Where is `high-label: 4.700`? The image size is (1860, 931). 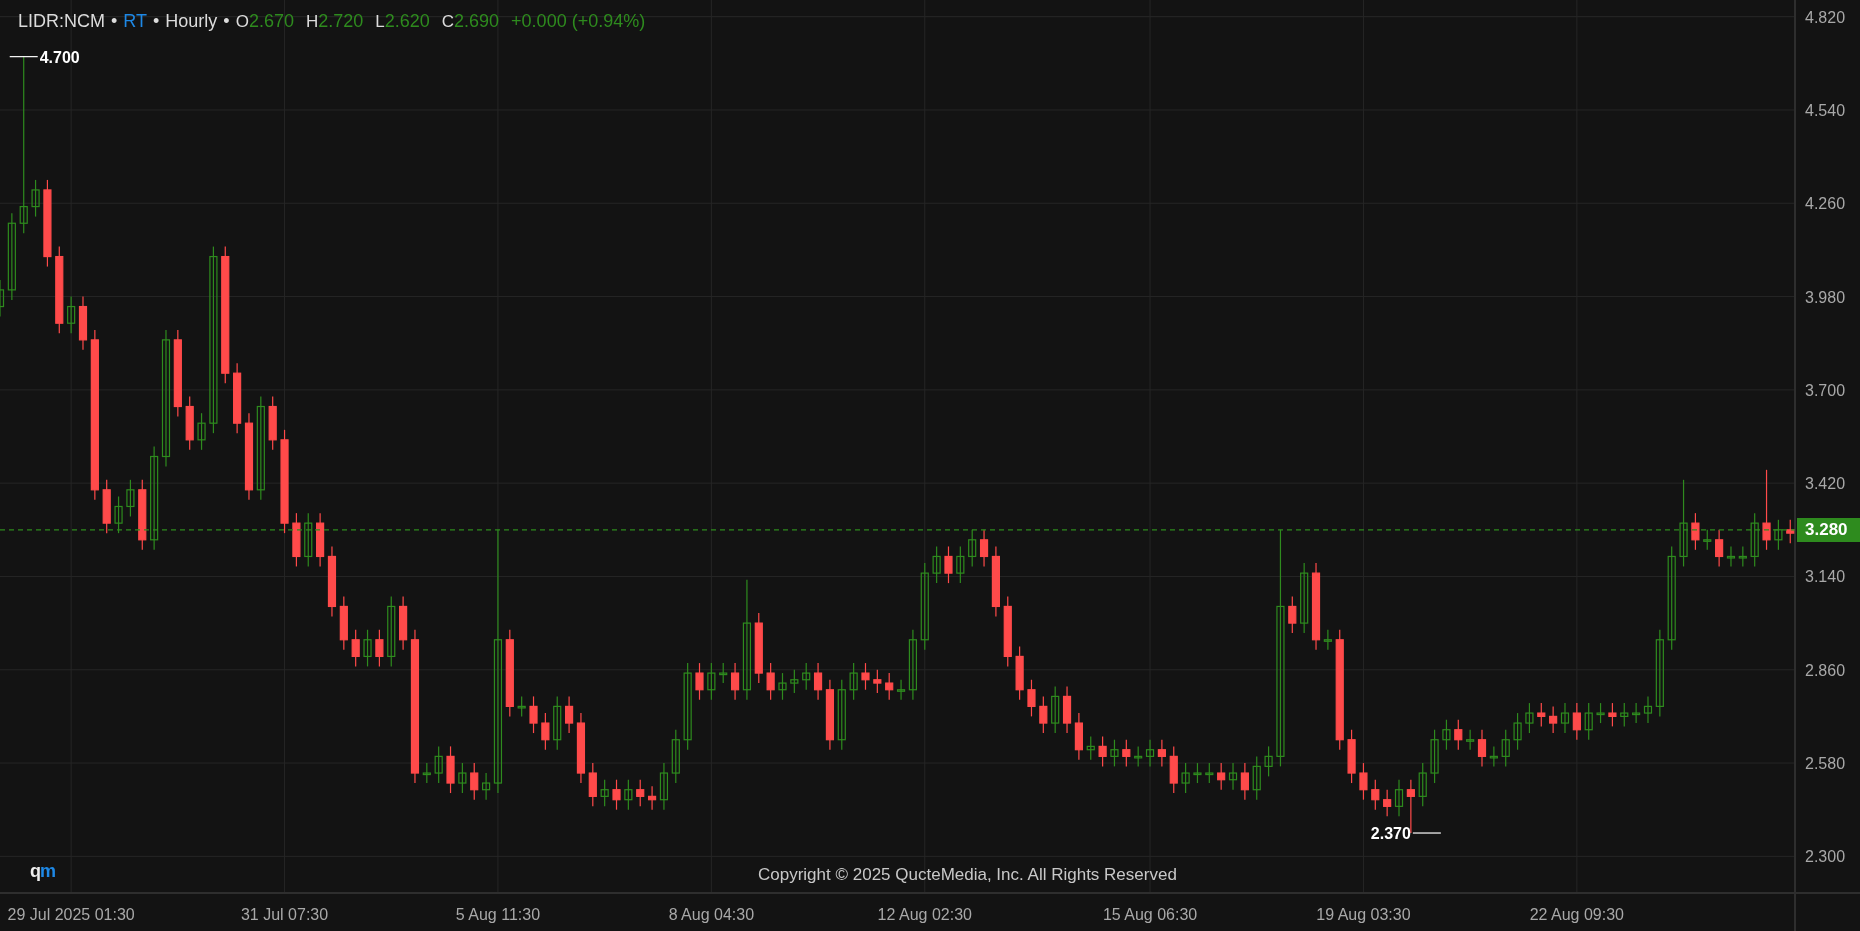
high-label: 4.700 is located at coordinates (59, 57).